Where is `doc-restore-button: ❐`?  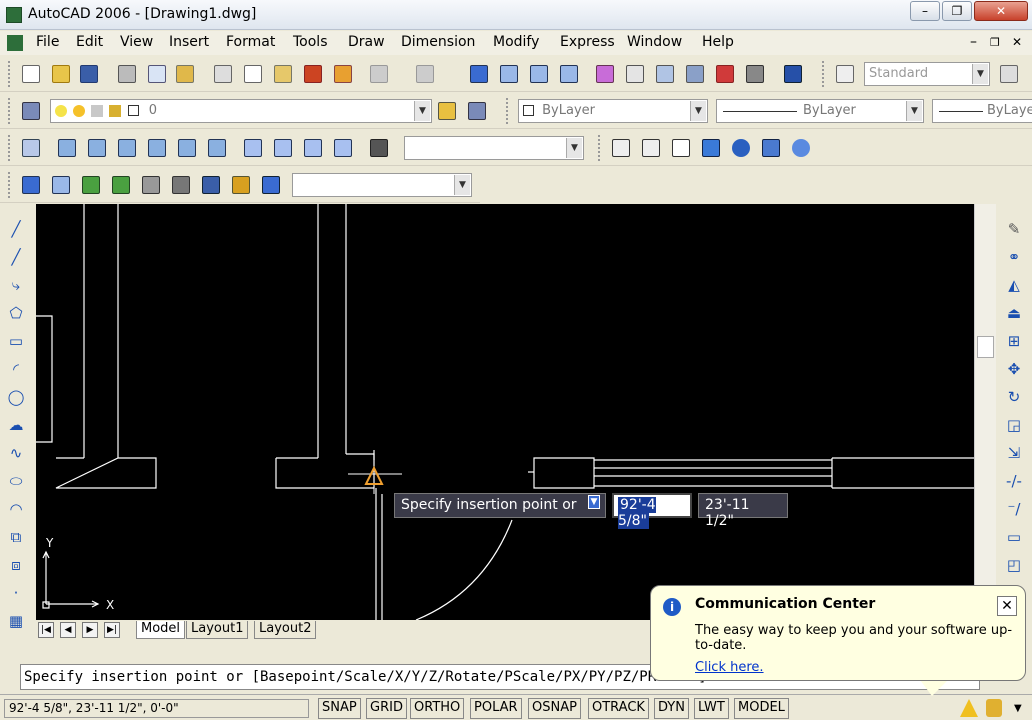
doc-restore-button: ❐ is located at coordinates (995, 42).